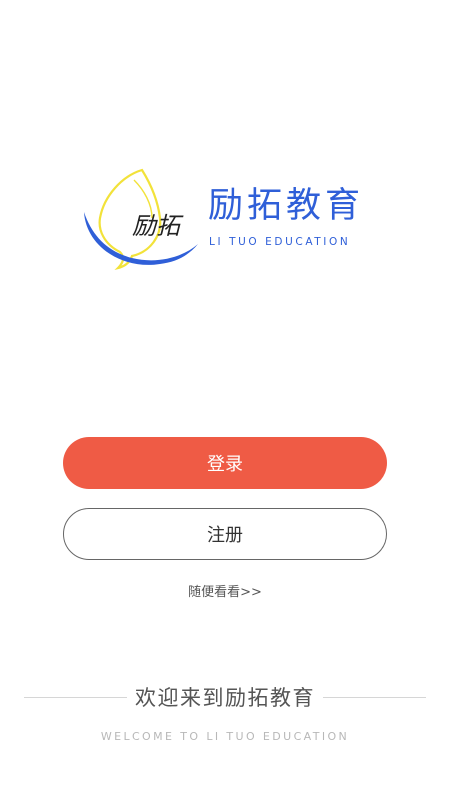 This screenshot has width=450, height=800. What do you see at coordinates (280, 242) in the screenshot?
I see `brand-subtitle: LI TUO EDUCATION` at bounding box center [280, 242].